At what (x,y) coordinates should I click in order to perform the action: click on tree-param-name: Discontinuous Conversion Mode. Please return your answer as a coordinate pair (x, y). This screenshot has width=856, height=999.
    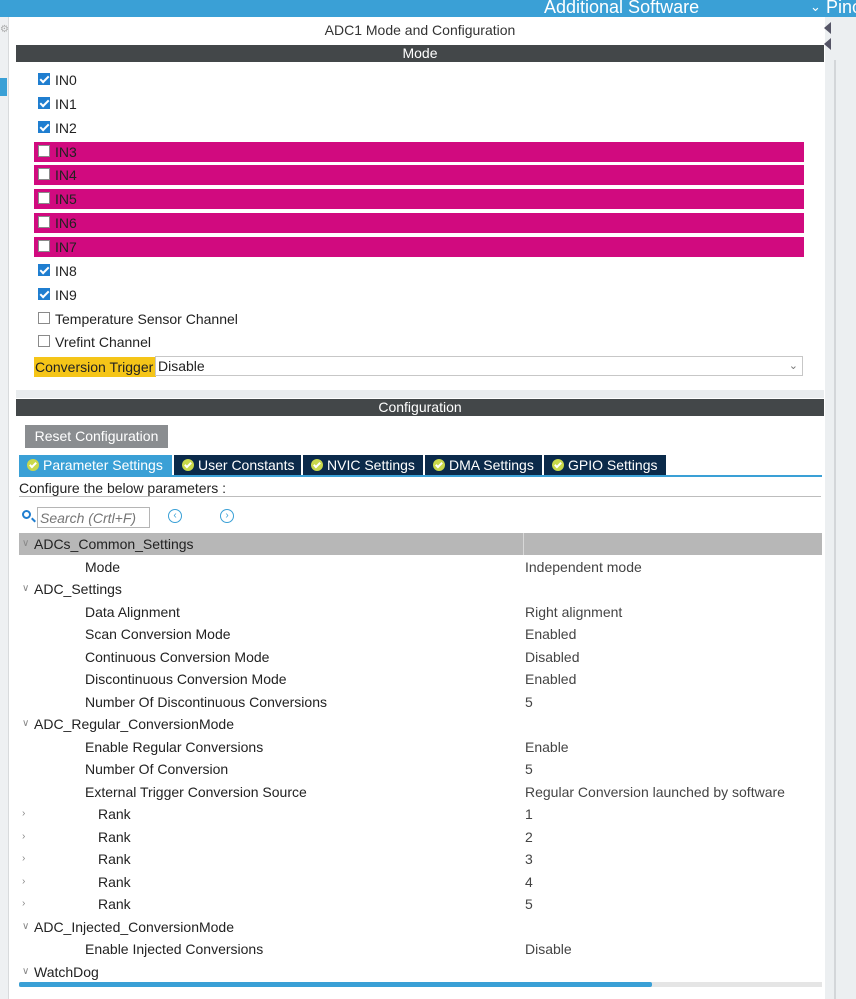
    Looking at the image, I should click on (186, 679).